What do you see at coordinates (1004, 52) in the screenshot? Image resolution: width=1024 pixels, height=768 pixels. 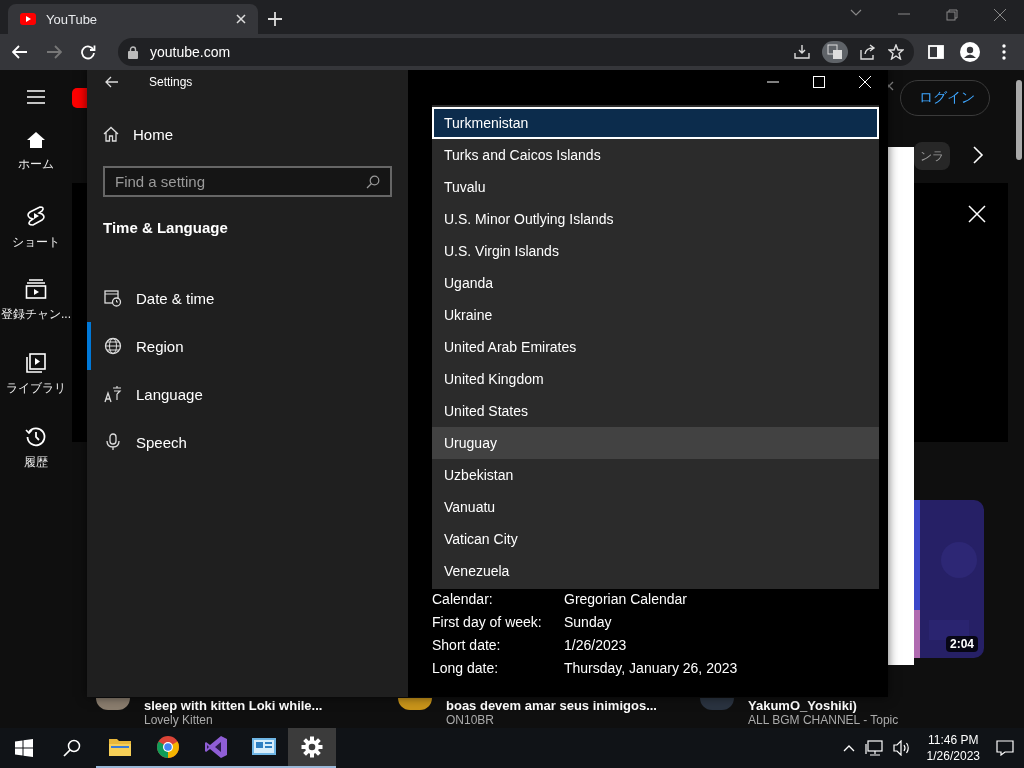 I see `more-icon` at bounding box center [1004, 52].